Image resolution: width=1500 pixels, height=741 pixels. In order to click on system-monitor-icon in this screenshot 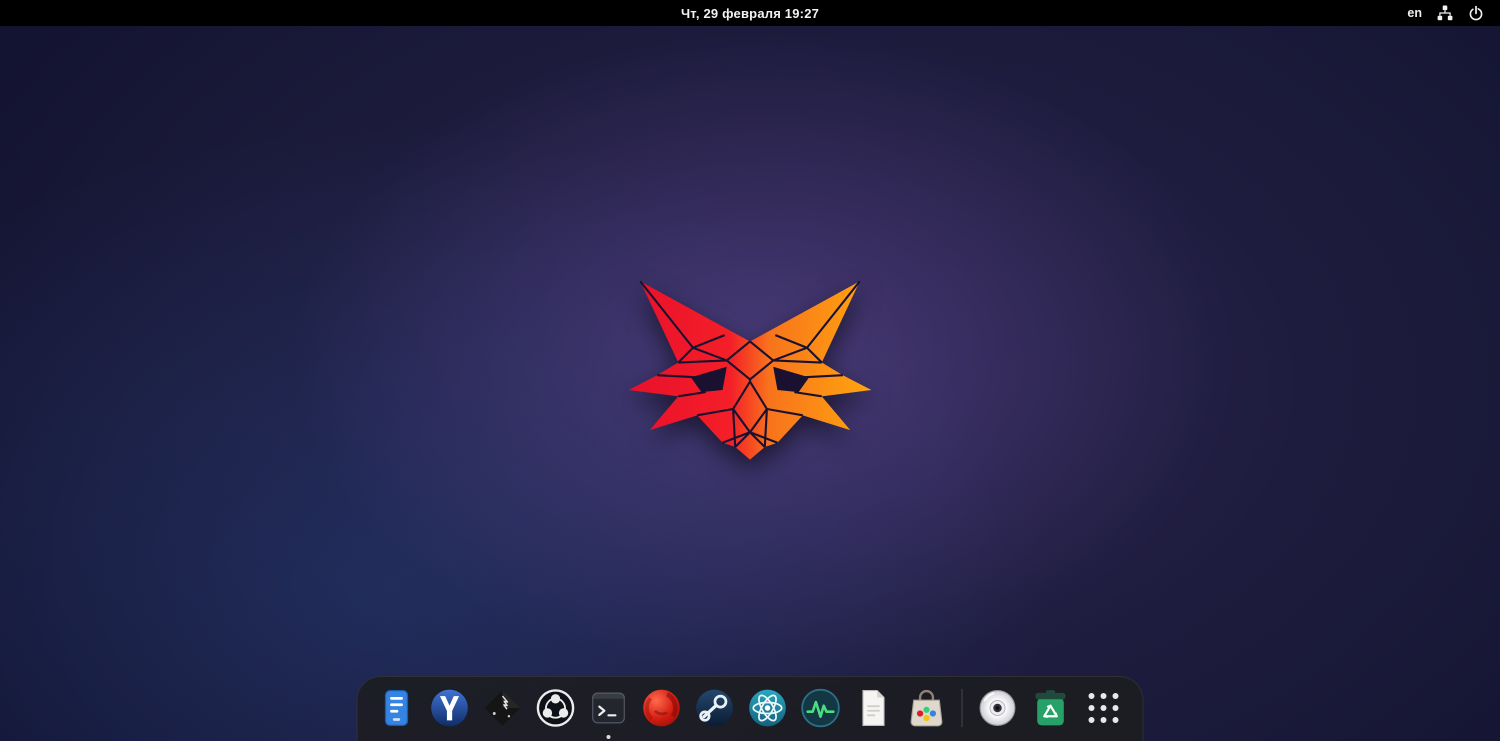, I will do `click(820, 708)`.